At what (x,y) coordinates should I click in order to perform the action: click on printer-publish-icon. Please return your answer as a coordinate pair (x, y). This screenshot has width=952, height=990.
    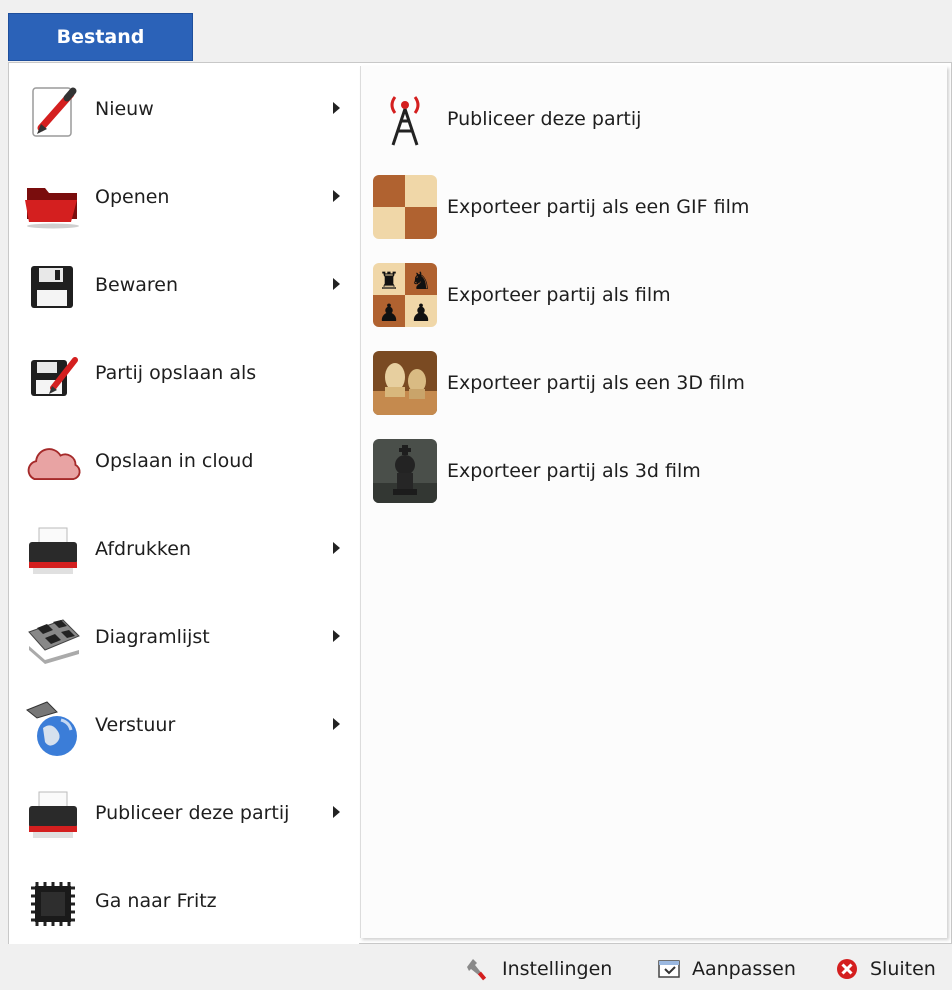
    Looking at the image, I should click on (53, 816).